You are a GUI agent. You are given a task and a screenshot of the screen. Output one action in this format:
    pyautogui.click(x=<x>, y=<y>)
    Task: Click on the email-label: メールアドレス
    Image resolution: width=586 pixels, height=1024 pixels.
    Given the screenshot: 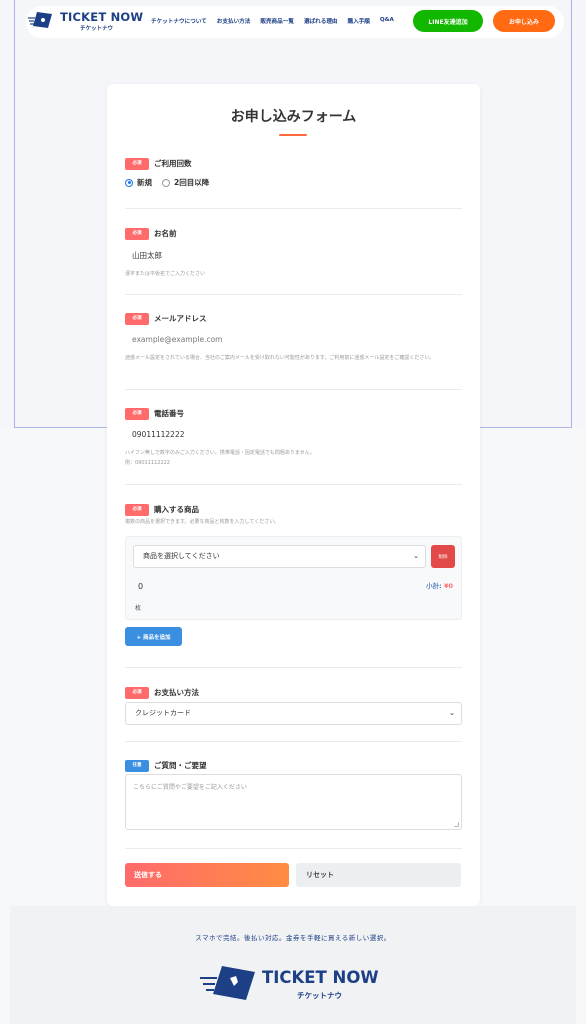 What is the action you would take?
    pyautogui.click(x=180, y=318)
    